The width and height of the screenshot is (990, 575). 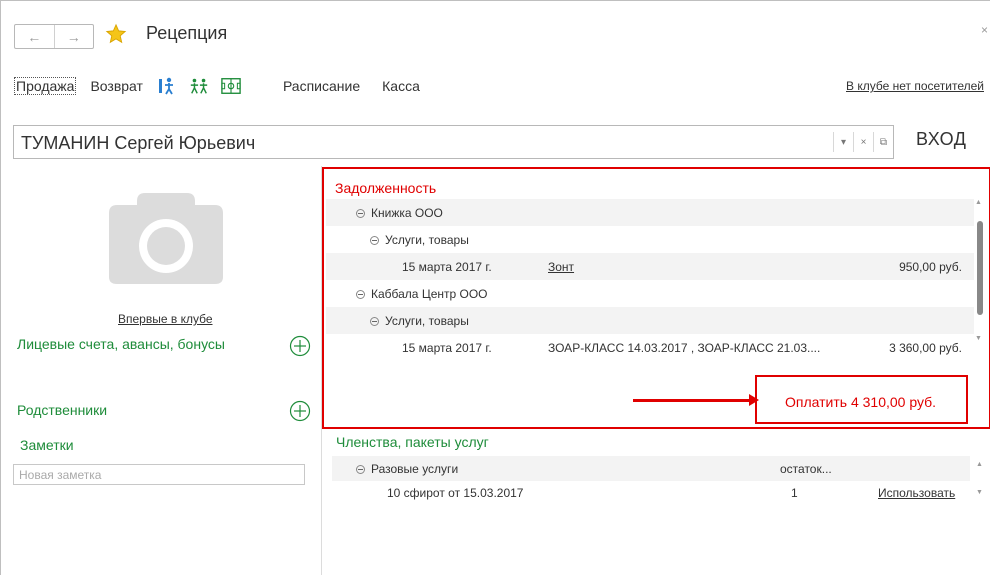 I want to click on person-arrow-icon, so click(x=167, y=86).